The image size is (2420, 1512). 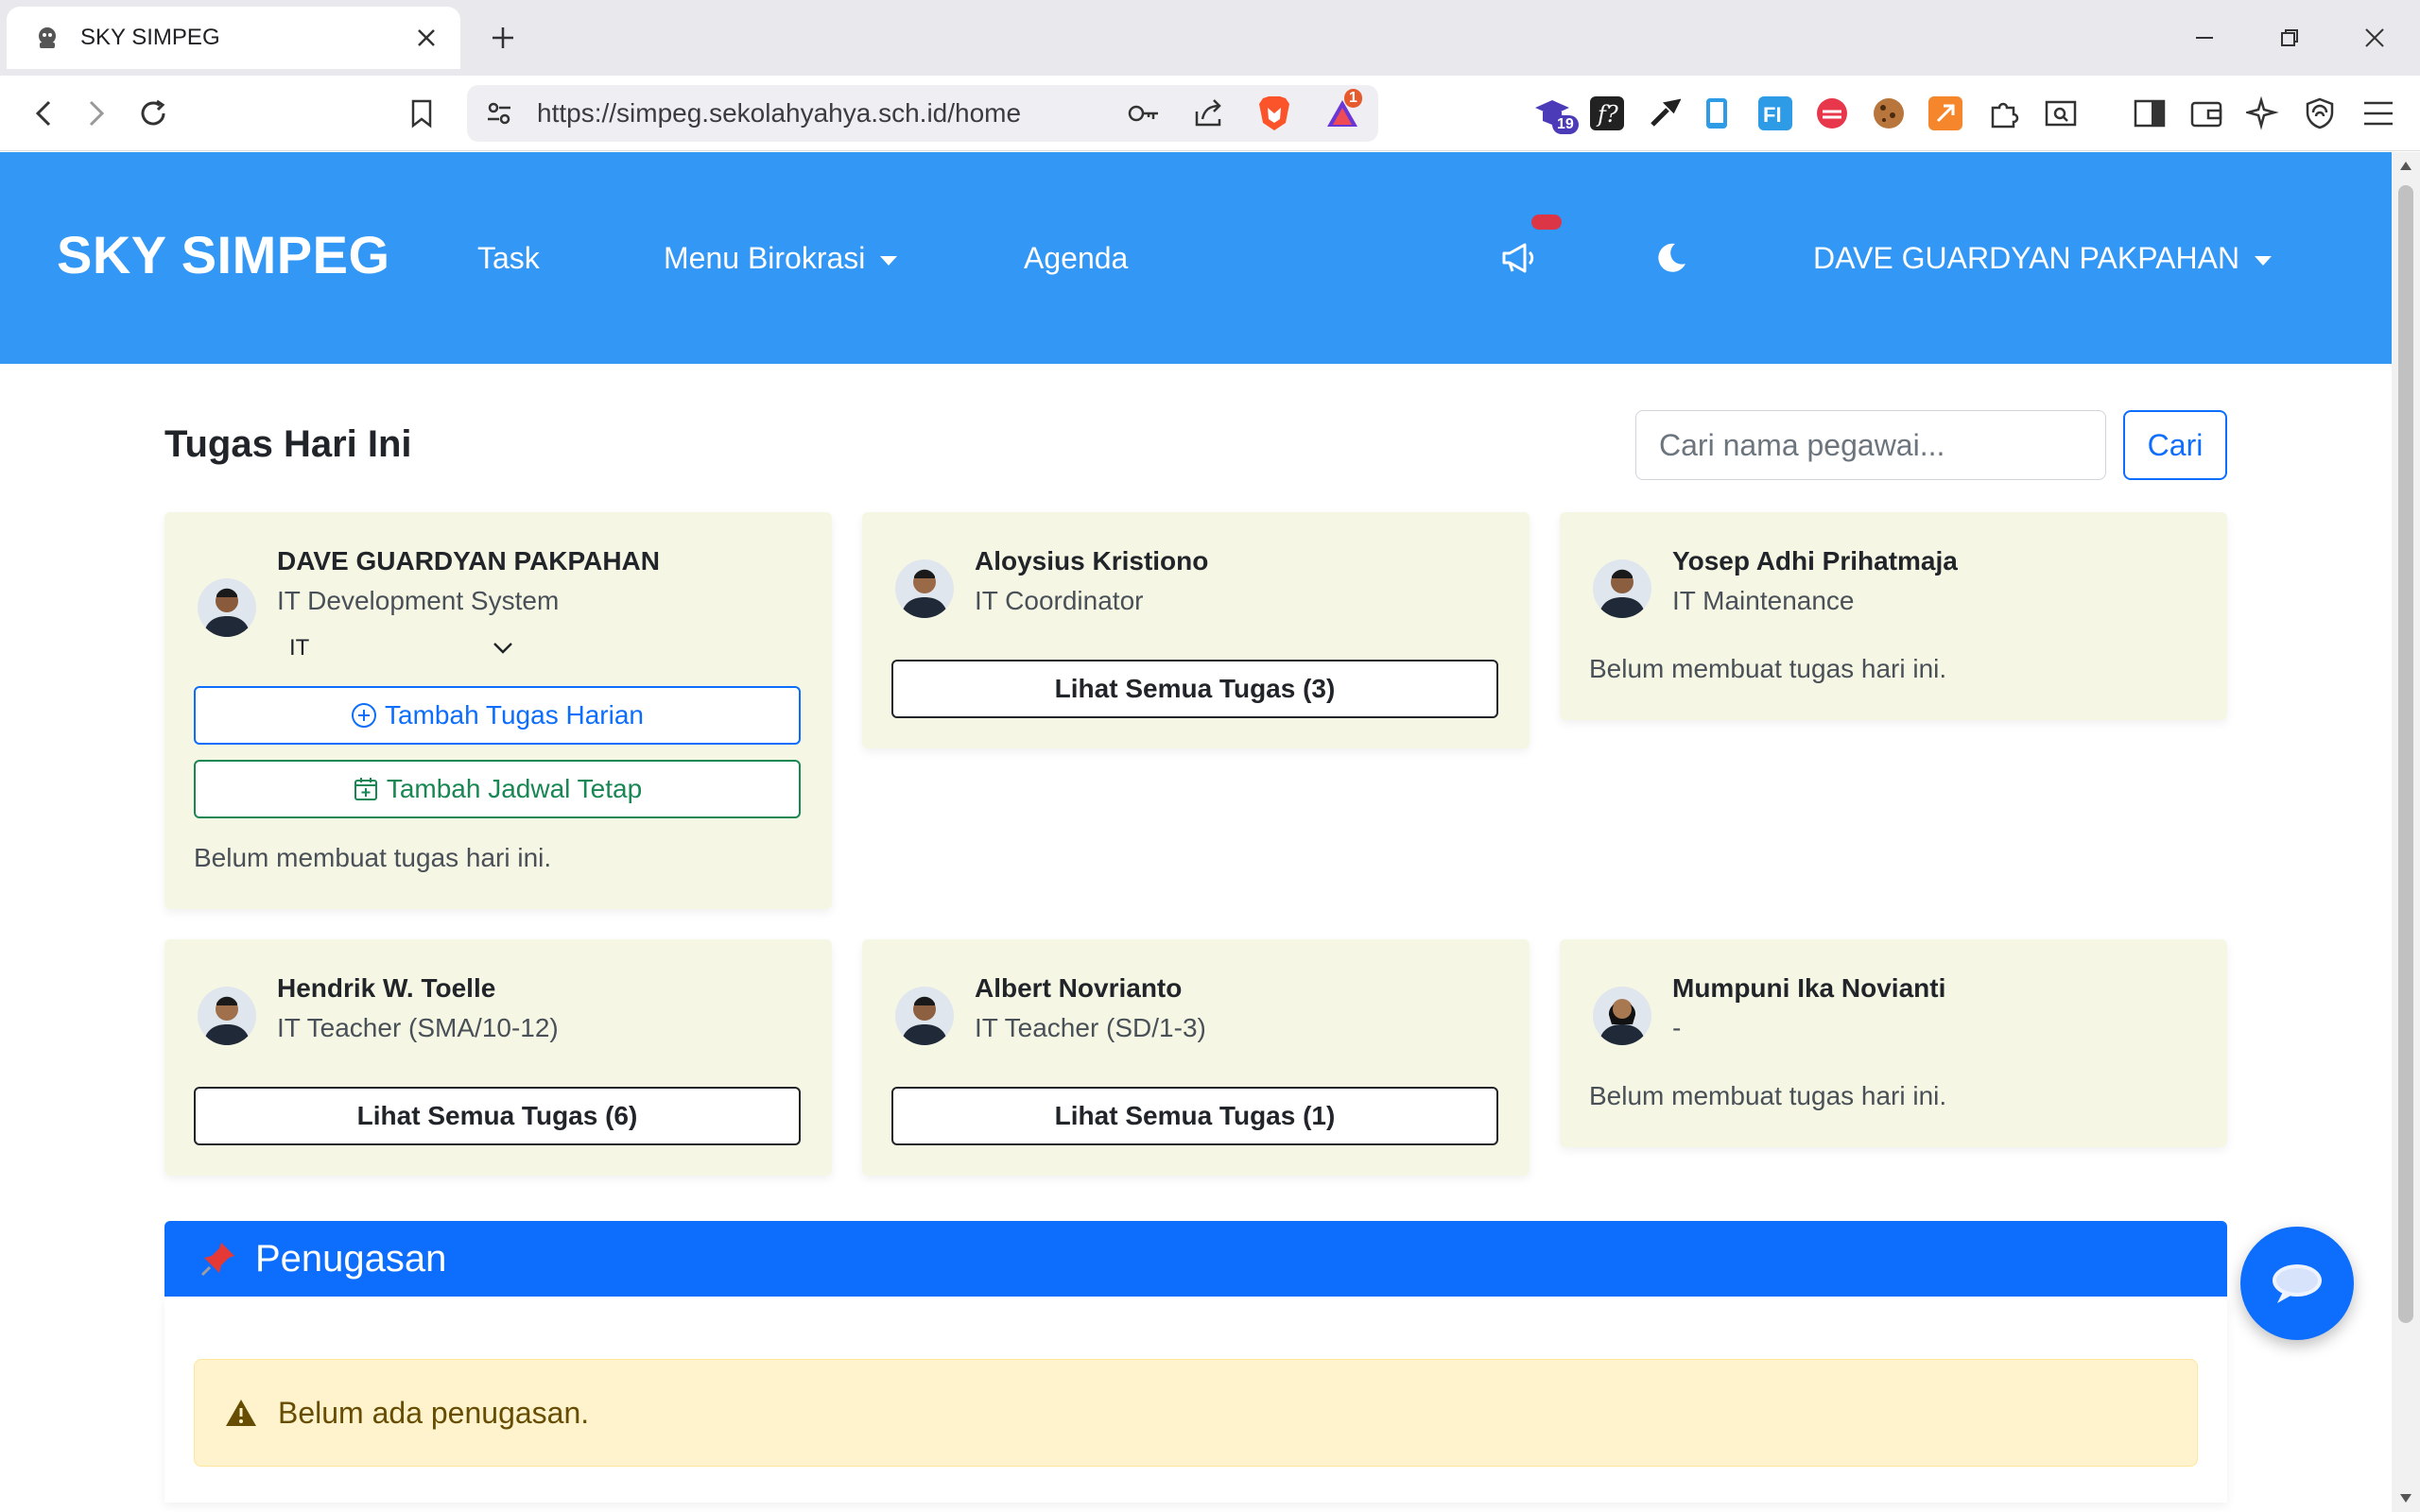 I want to click on employee-name: Albert Novrianto, so click(x=1079, y=988).